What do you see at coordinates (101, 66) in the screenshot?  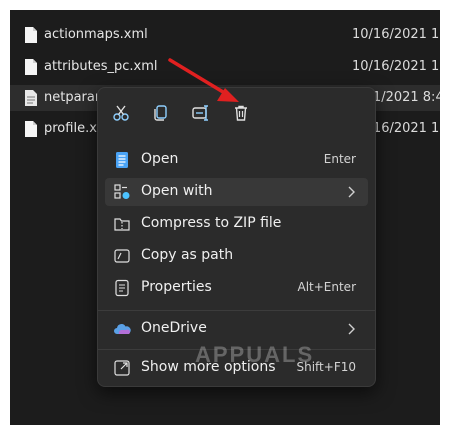 I see `file-name: attributes_pc.xml` at bounding box center [101, 66].